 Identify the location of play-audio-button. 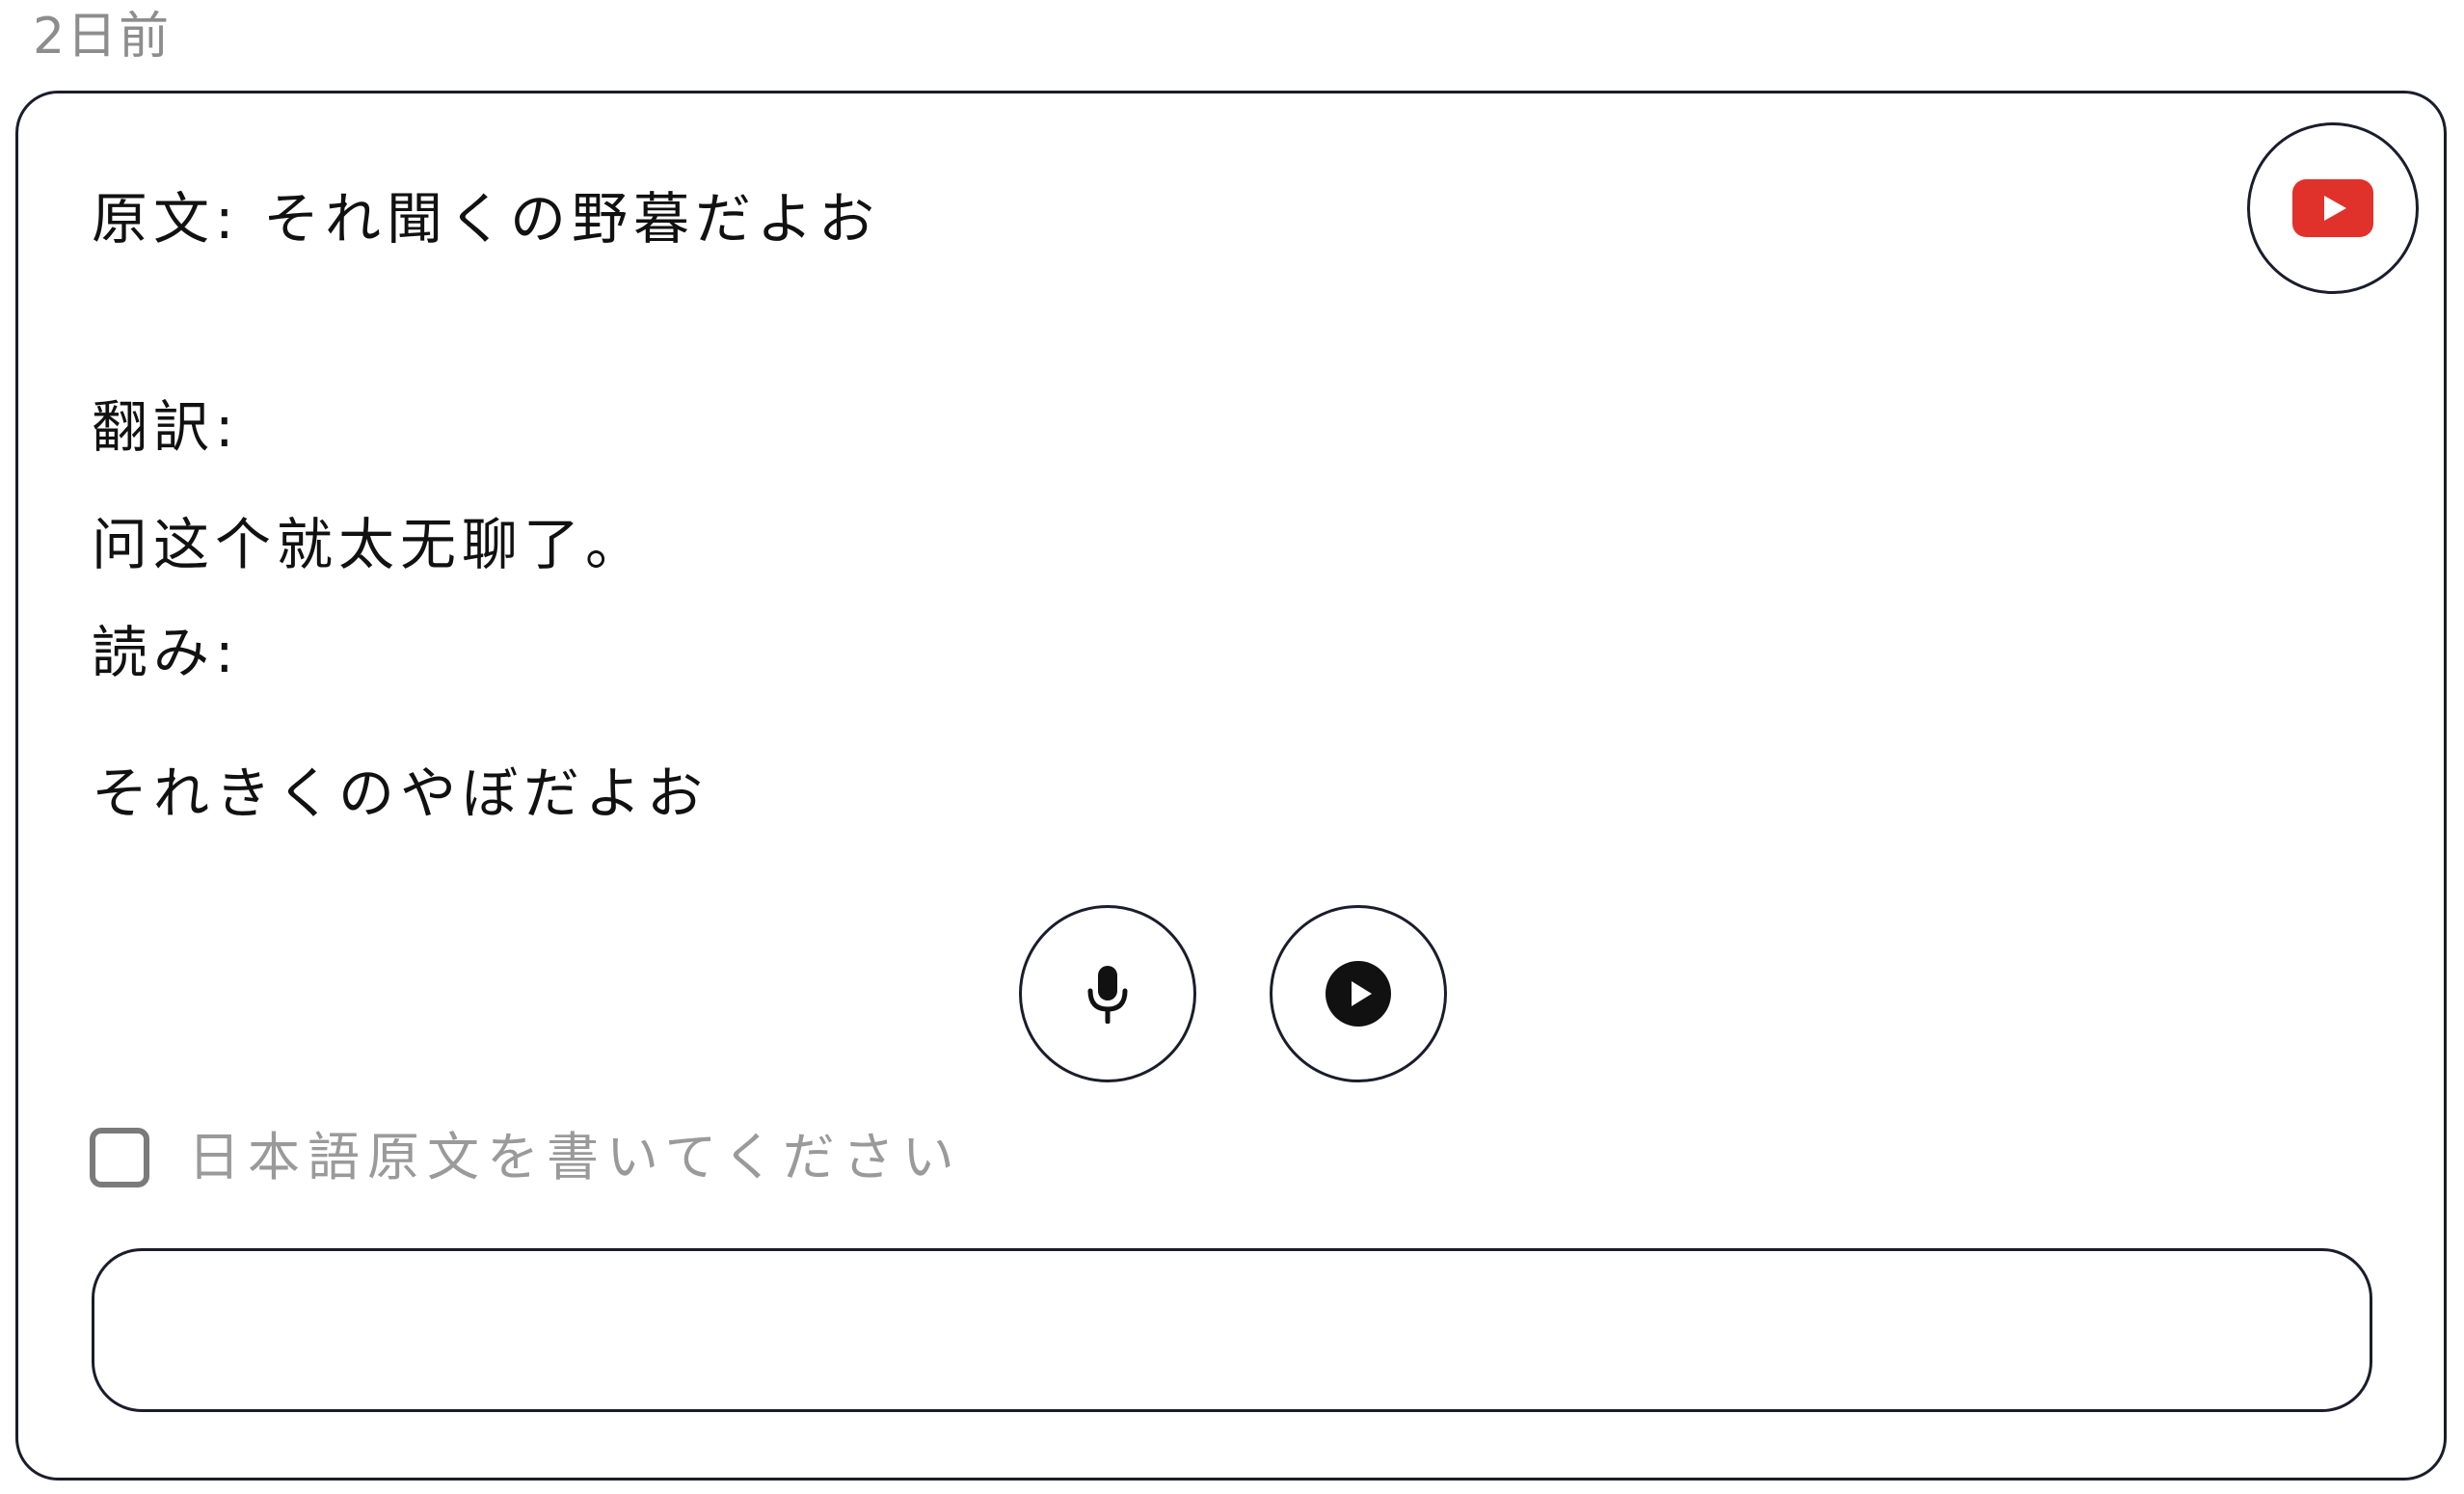
(1359, 993).